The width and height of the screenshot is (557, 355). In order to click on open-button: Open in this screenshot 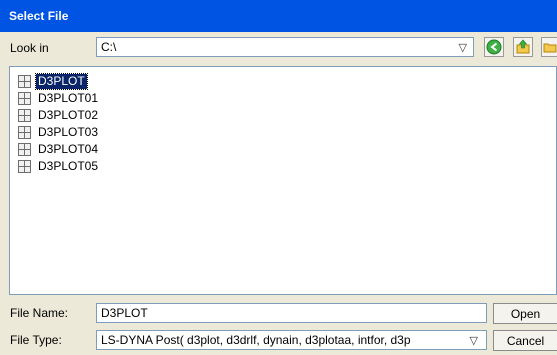, I will do `click(525, 313)`.